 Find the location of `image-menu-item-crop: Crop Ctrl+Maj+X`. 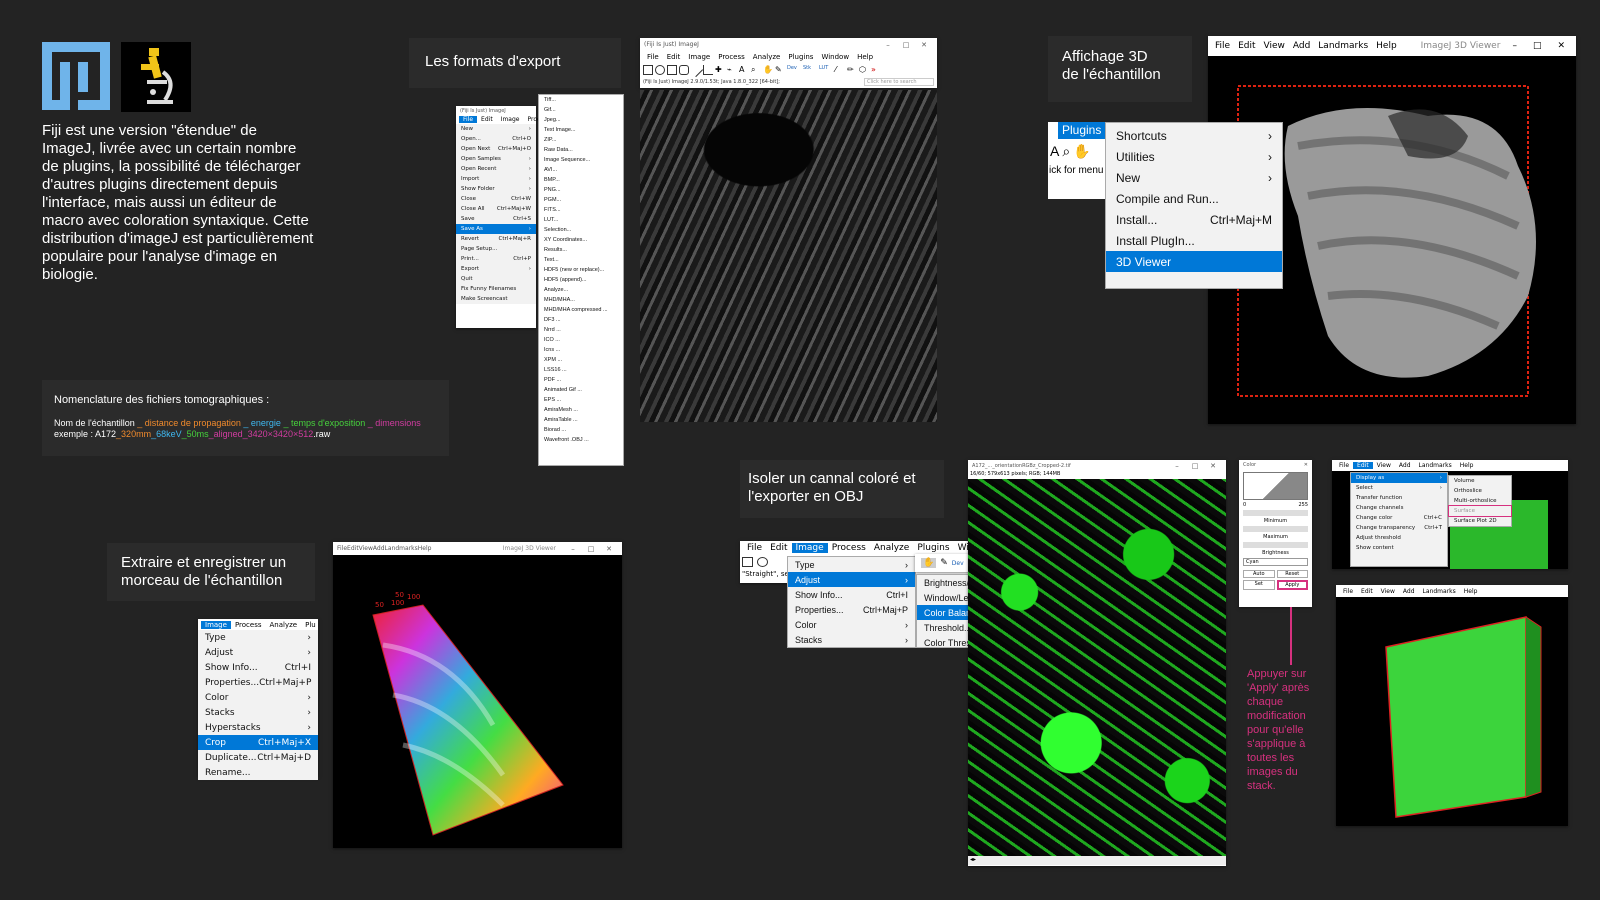

image-menu-item-crop: Crop Ctrl+Maj+X is located at coordinates (258, 742).